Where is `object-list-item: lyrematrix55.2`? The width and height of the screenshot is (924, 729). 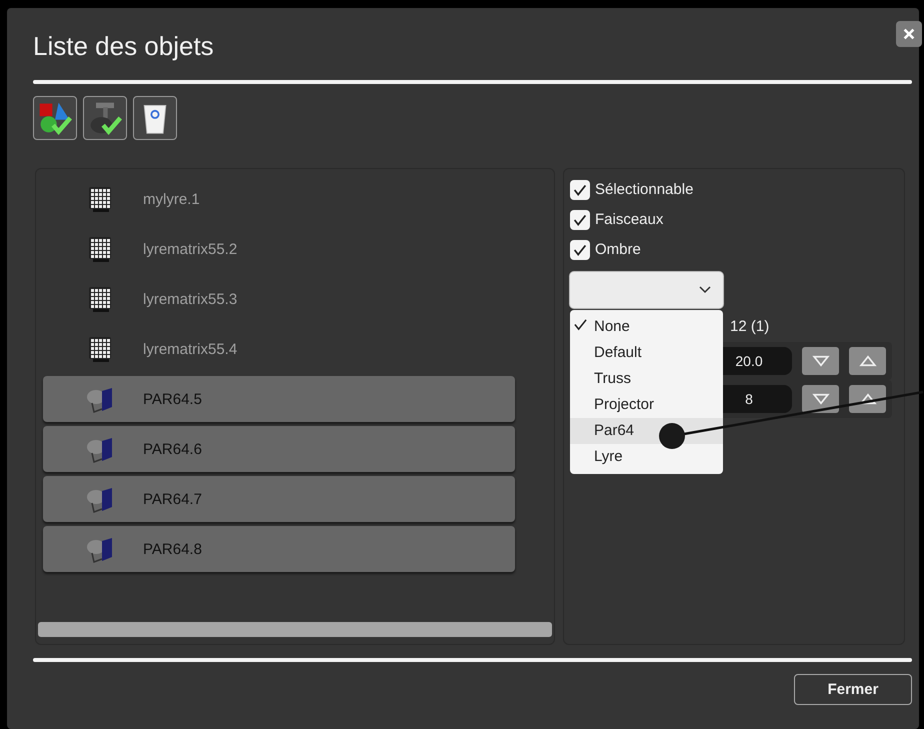
object-list-item: lyrematrix55.2 is located at coordinates (279, 249).